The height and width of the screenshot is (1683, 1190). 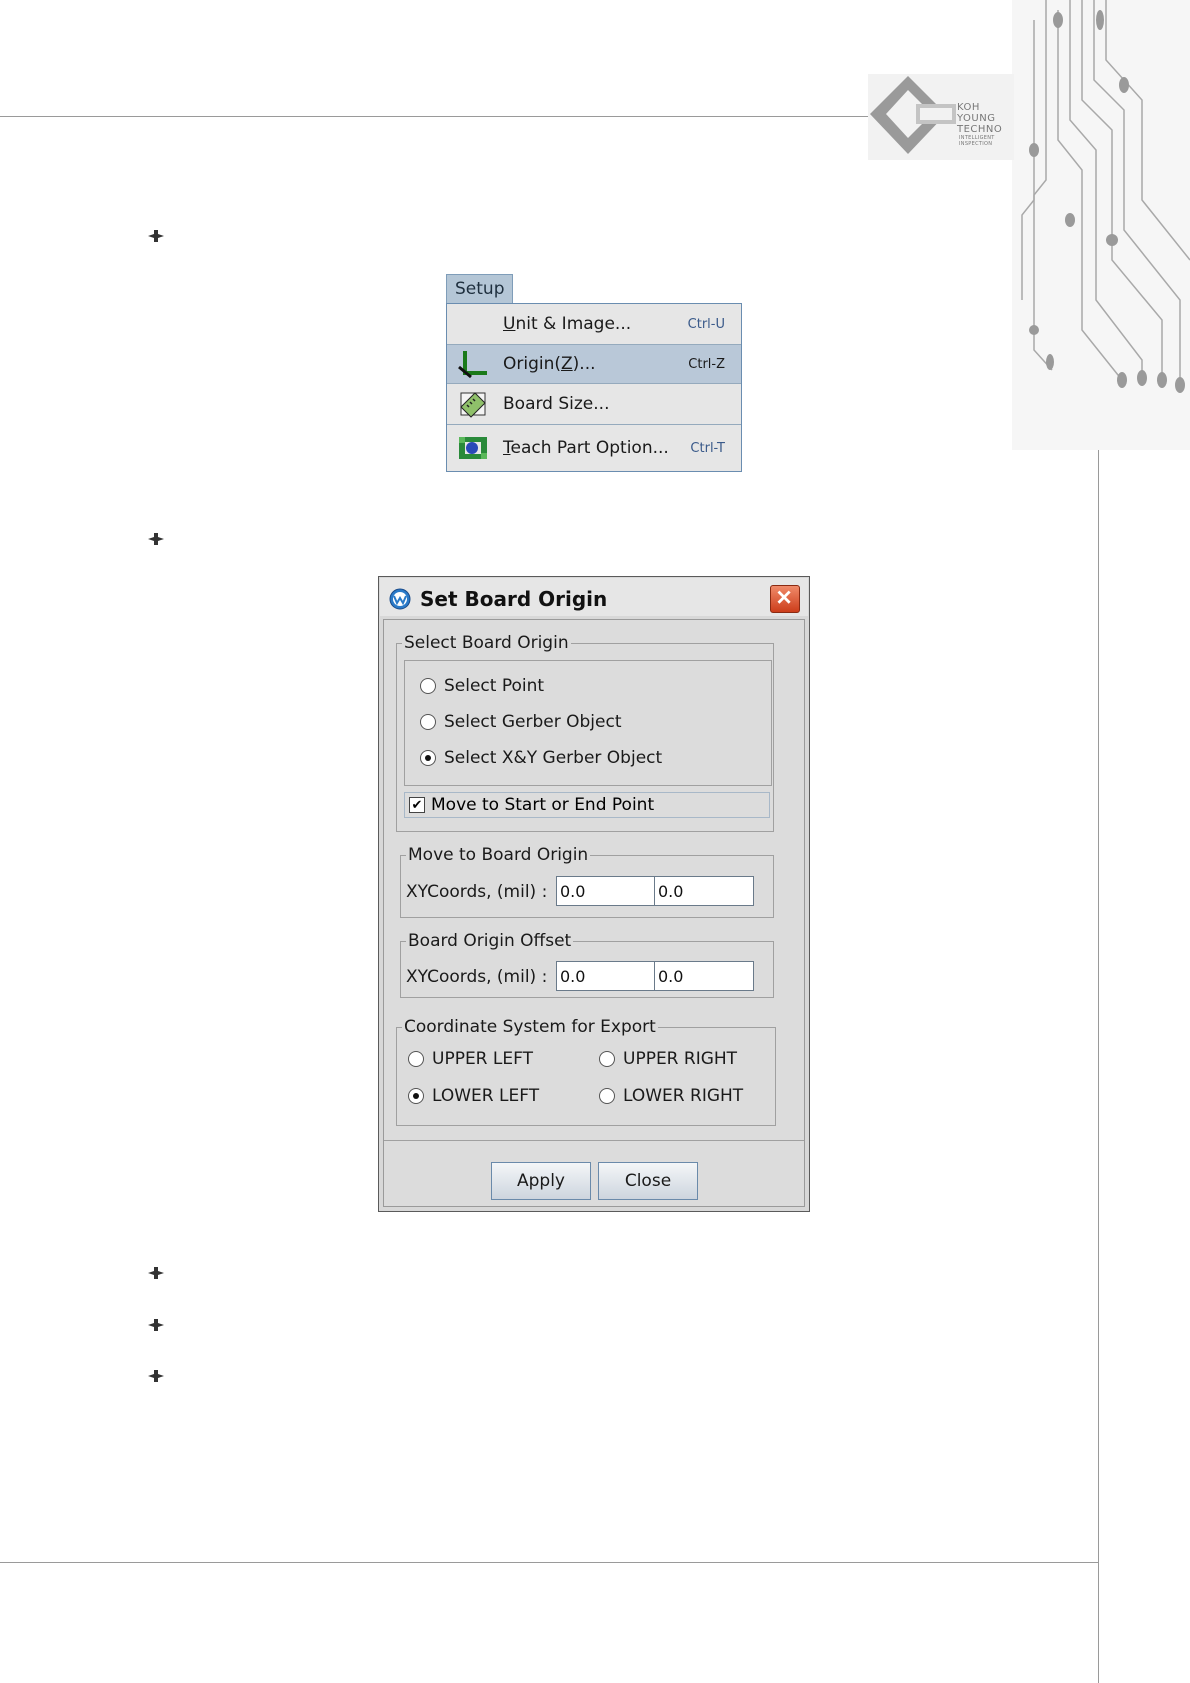 I want to click on option-label: UPPER LEFT, so click(x=482, y=1059).